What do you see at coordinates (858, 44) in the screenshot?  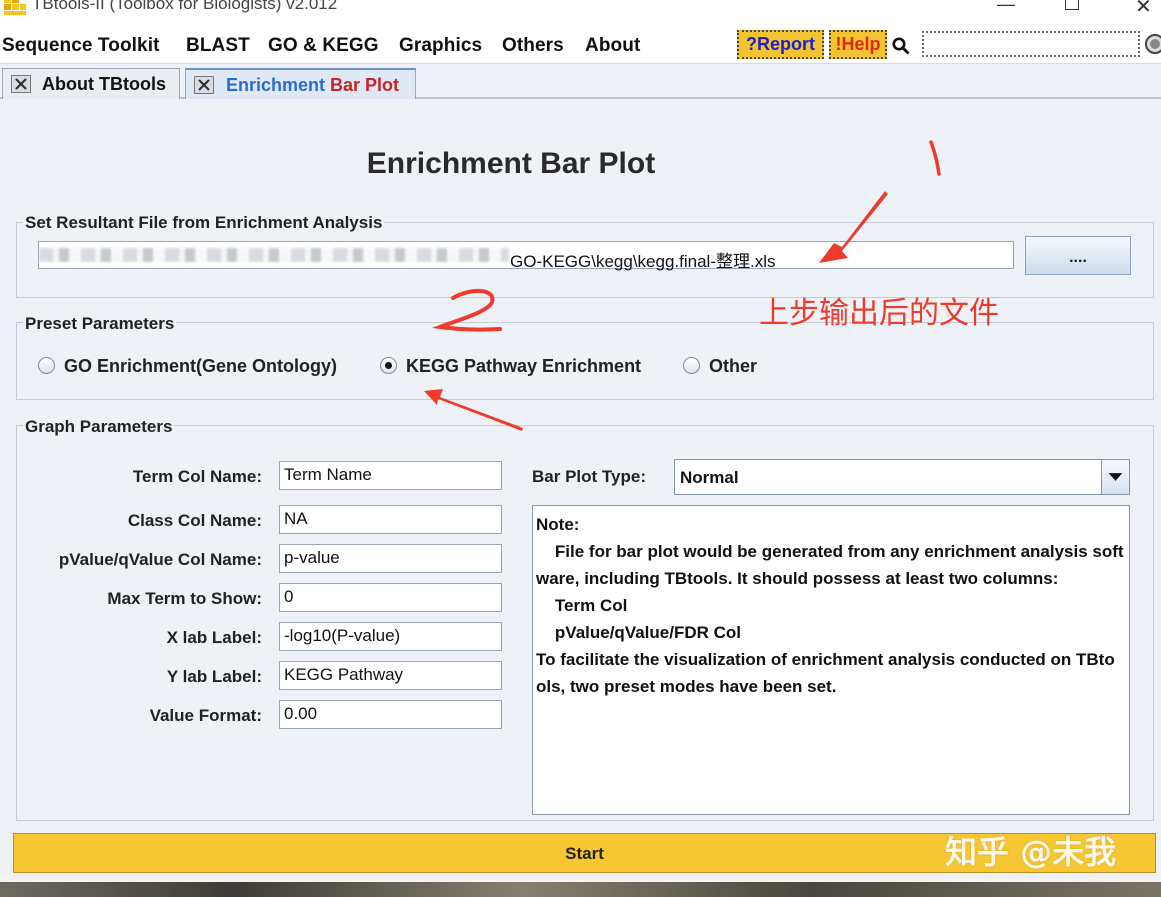 I see `help-button: !Help` at bounding box center [858, 44].